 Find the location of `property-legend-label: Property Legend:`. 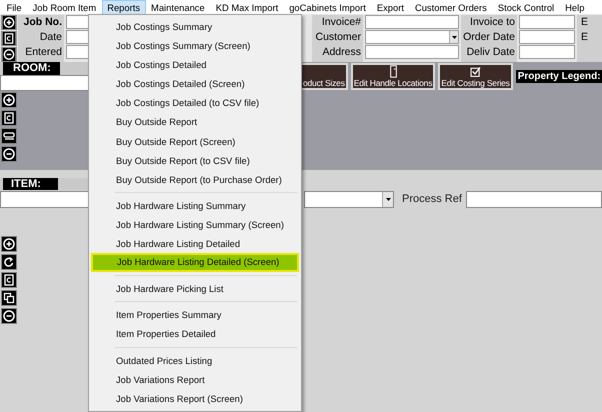

property-legend-label: Property Legend: is located at coordinates (559, 76).